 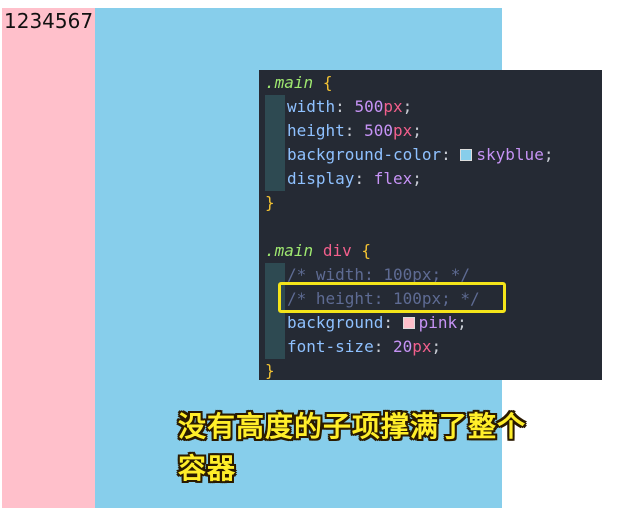 What do you see at coordinates (352, 426) in the screenshot?
I see `annotation-line-1: 没有高度的子项撑满了整个` at bounding box center [352, 426].